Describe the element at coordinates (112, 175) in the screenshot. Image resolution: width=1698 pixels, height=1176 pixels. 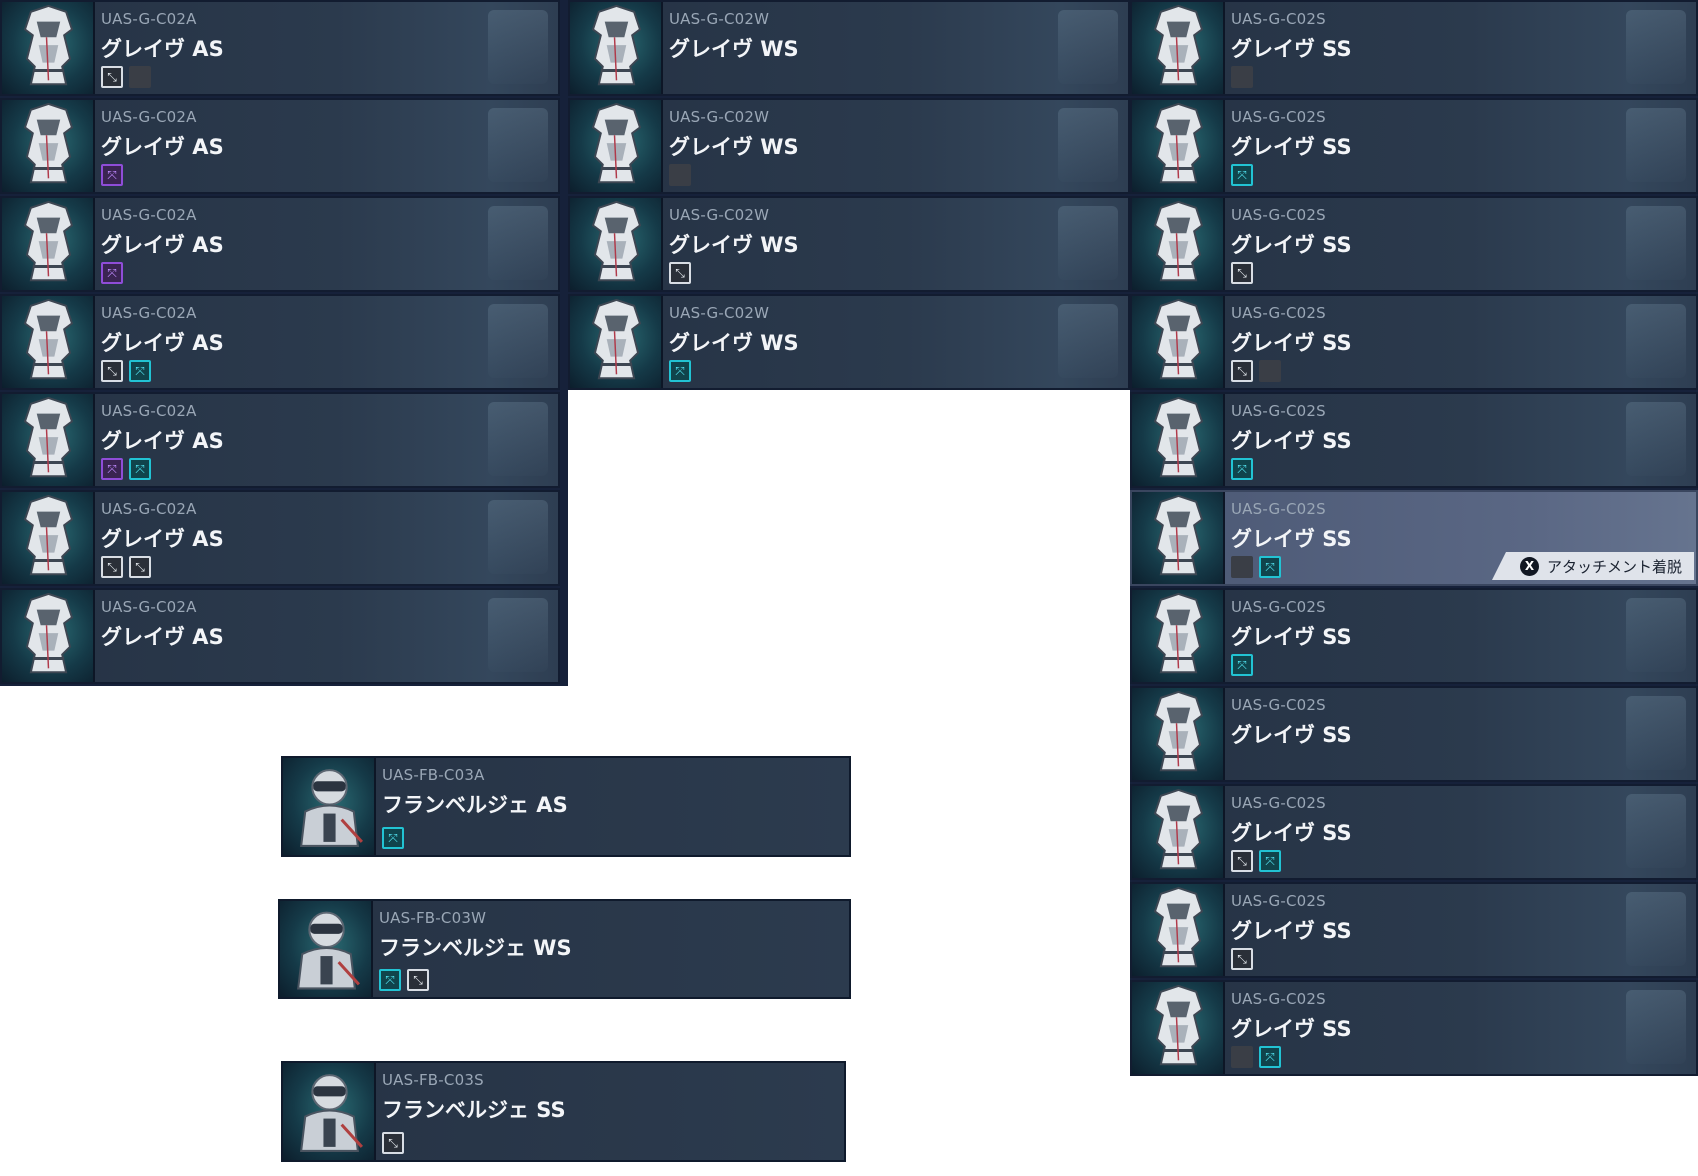
I see `purple-attachment-icon: ⤧` at that location.